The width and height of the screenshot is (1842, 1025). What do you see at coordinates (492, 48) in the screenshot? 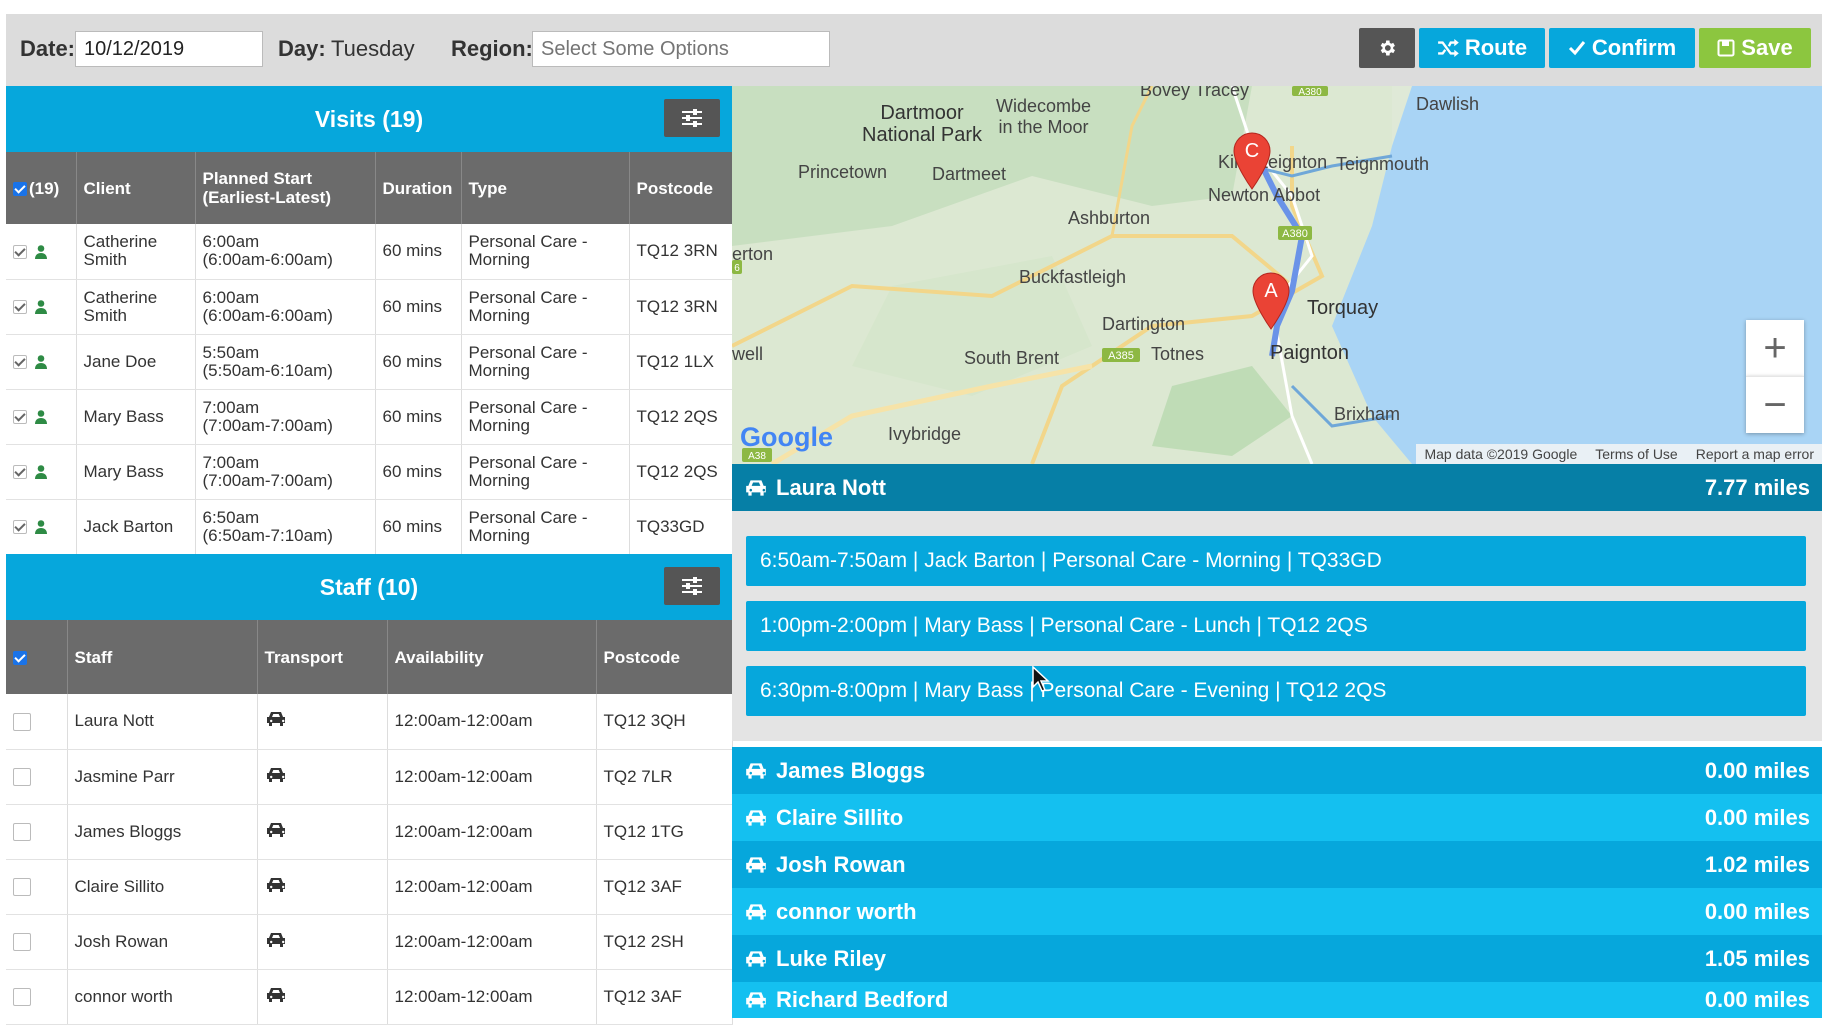
I see `region-label: Region:` at bounding box center [492, 48].